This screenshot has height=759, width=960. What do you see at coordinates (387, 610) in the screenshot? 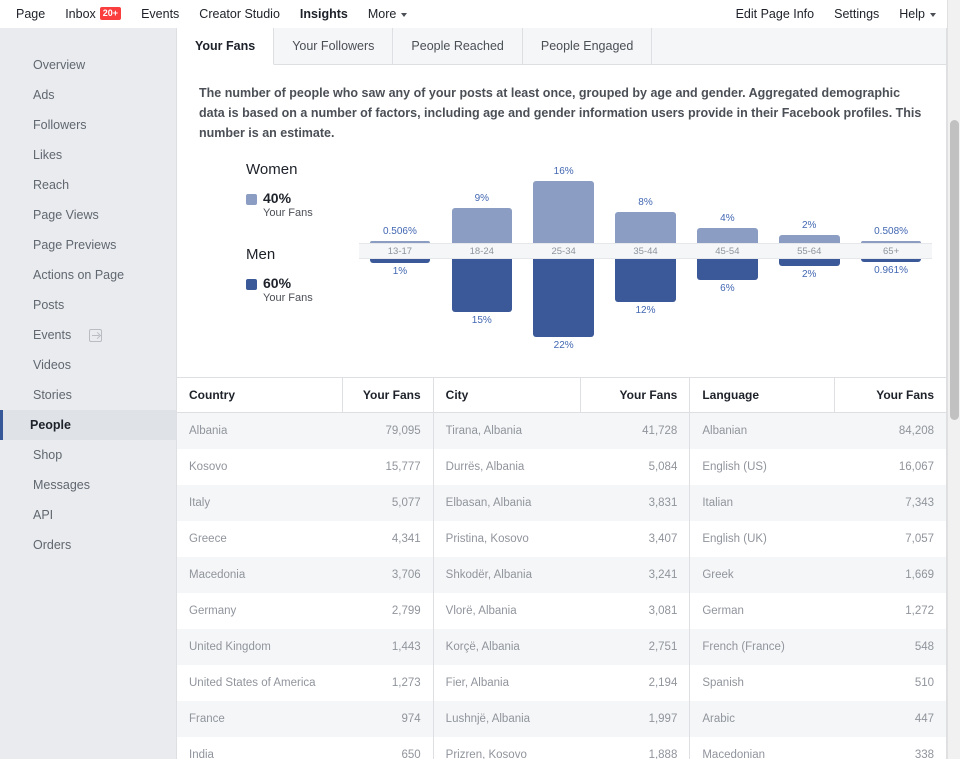
I see `table-cell-value: 2,799` at bounding box center [387, 610].